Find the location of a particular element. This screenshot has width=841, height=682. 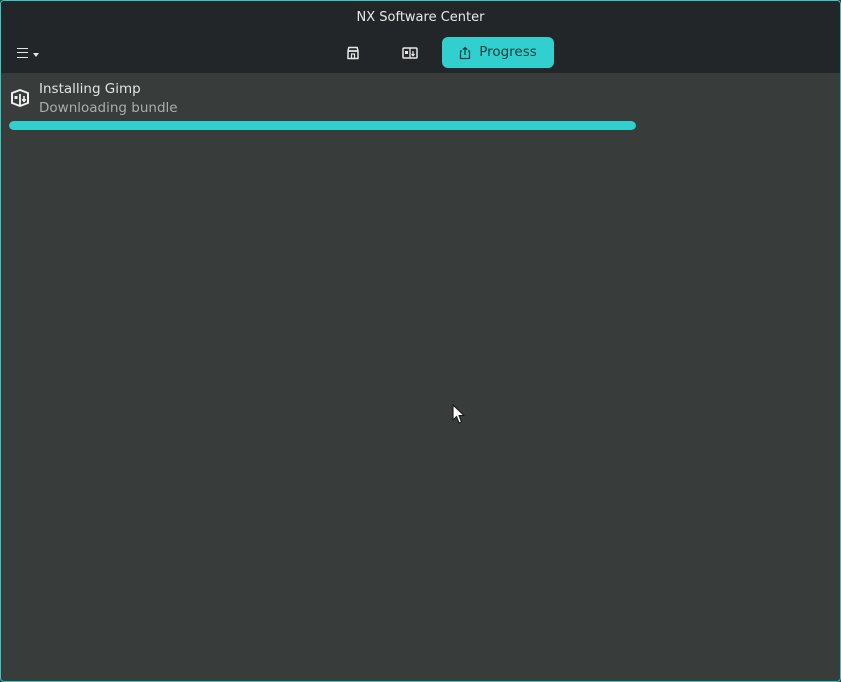

task-progress-bar is located at coordinates (322, 125).